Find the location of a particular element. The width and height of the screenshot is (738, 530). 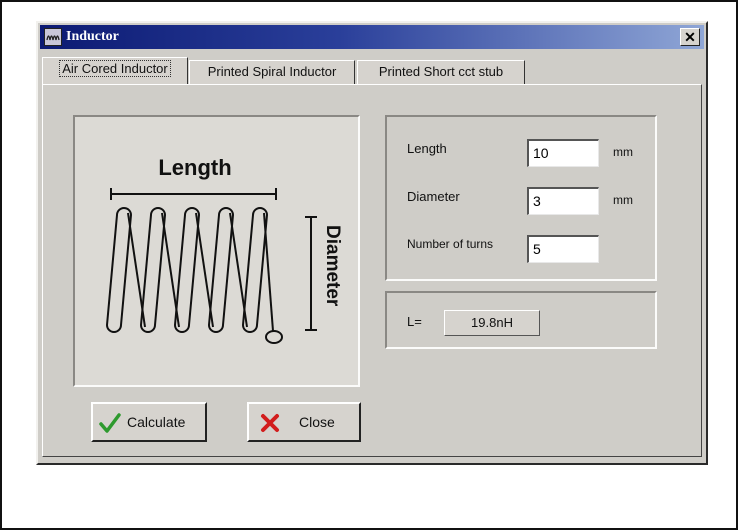

calculate-button: Calculate is located at coordinates (149, 422).